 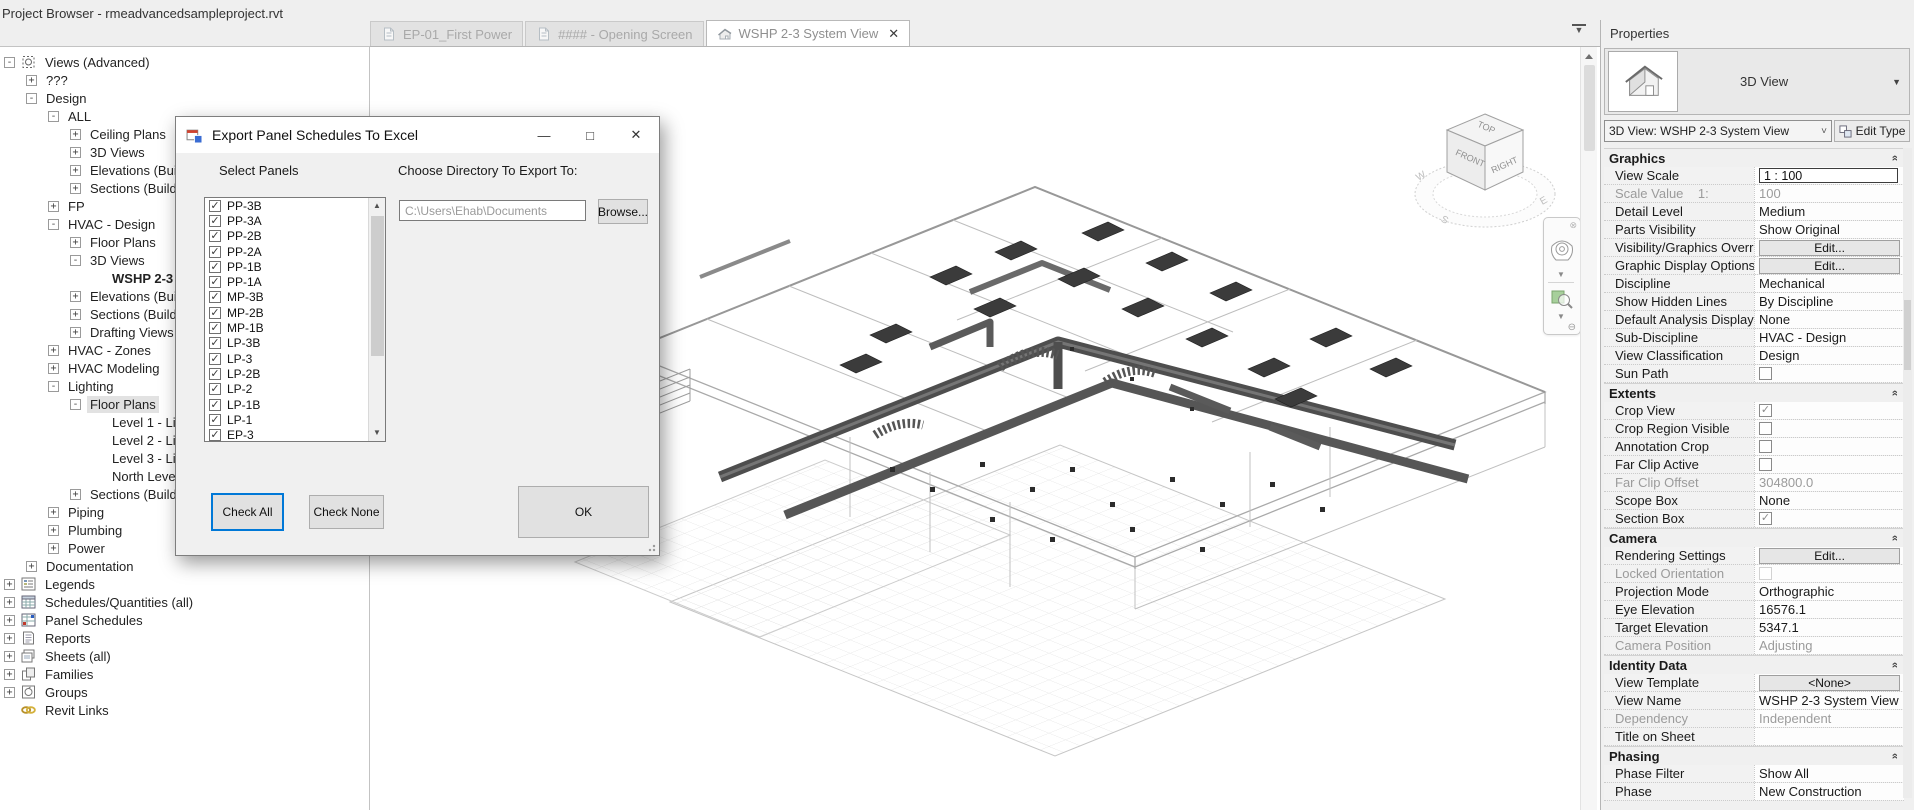 What do you see at coordinates (1829, 410) in the screenshot?
I see `property-value: ✓` at bounding box center [1829, 410].